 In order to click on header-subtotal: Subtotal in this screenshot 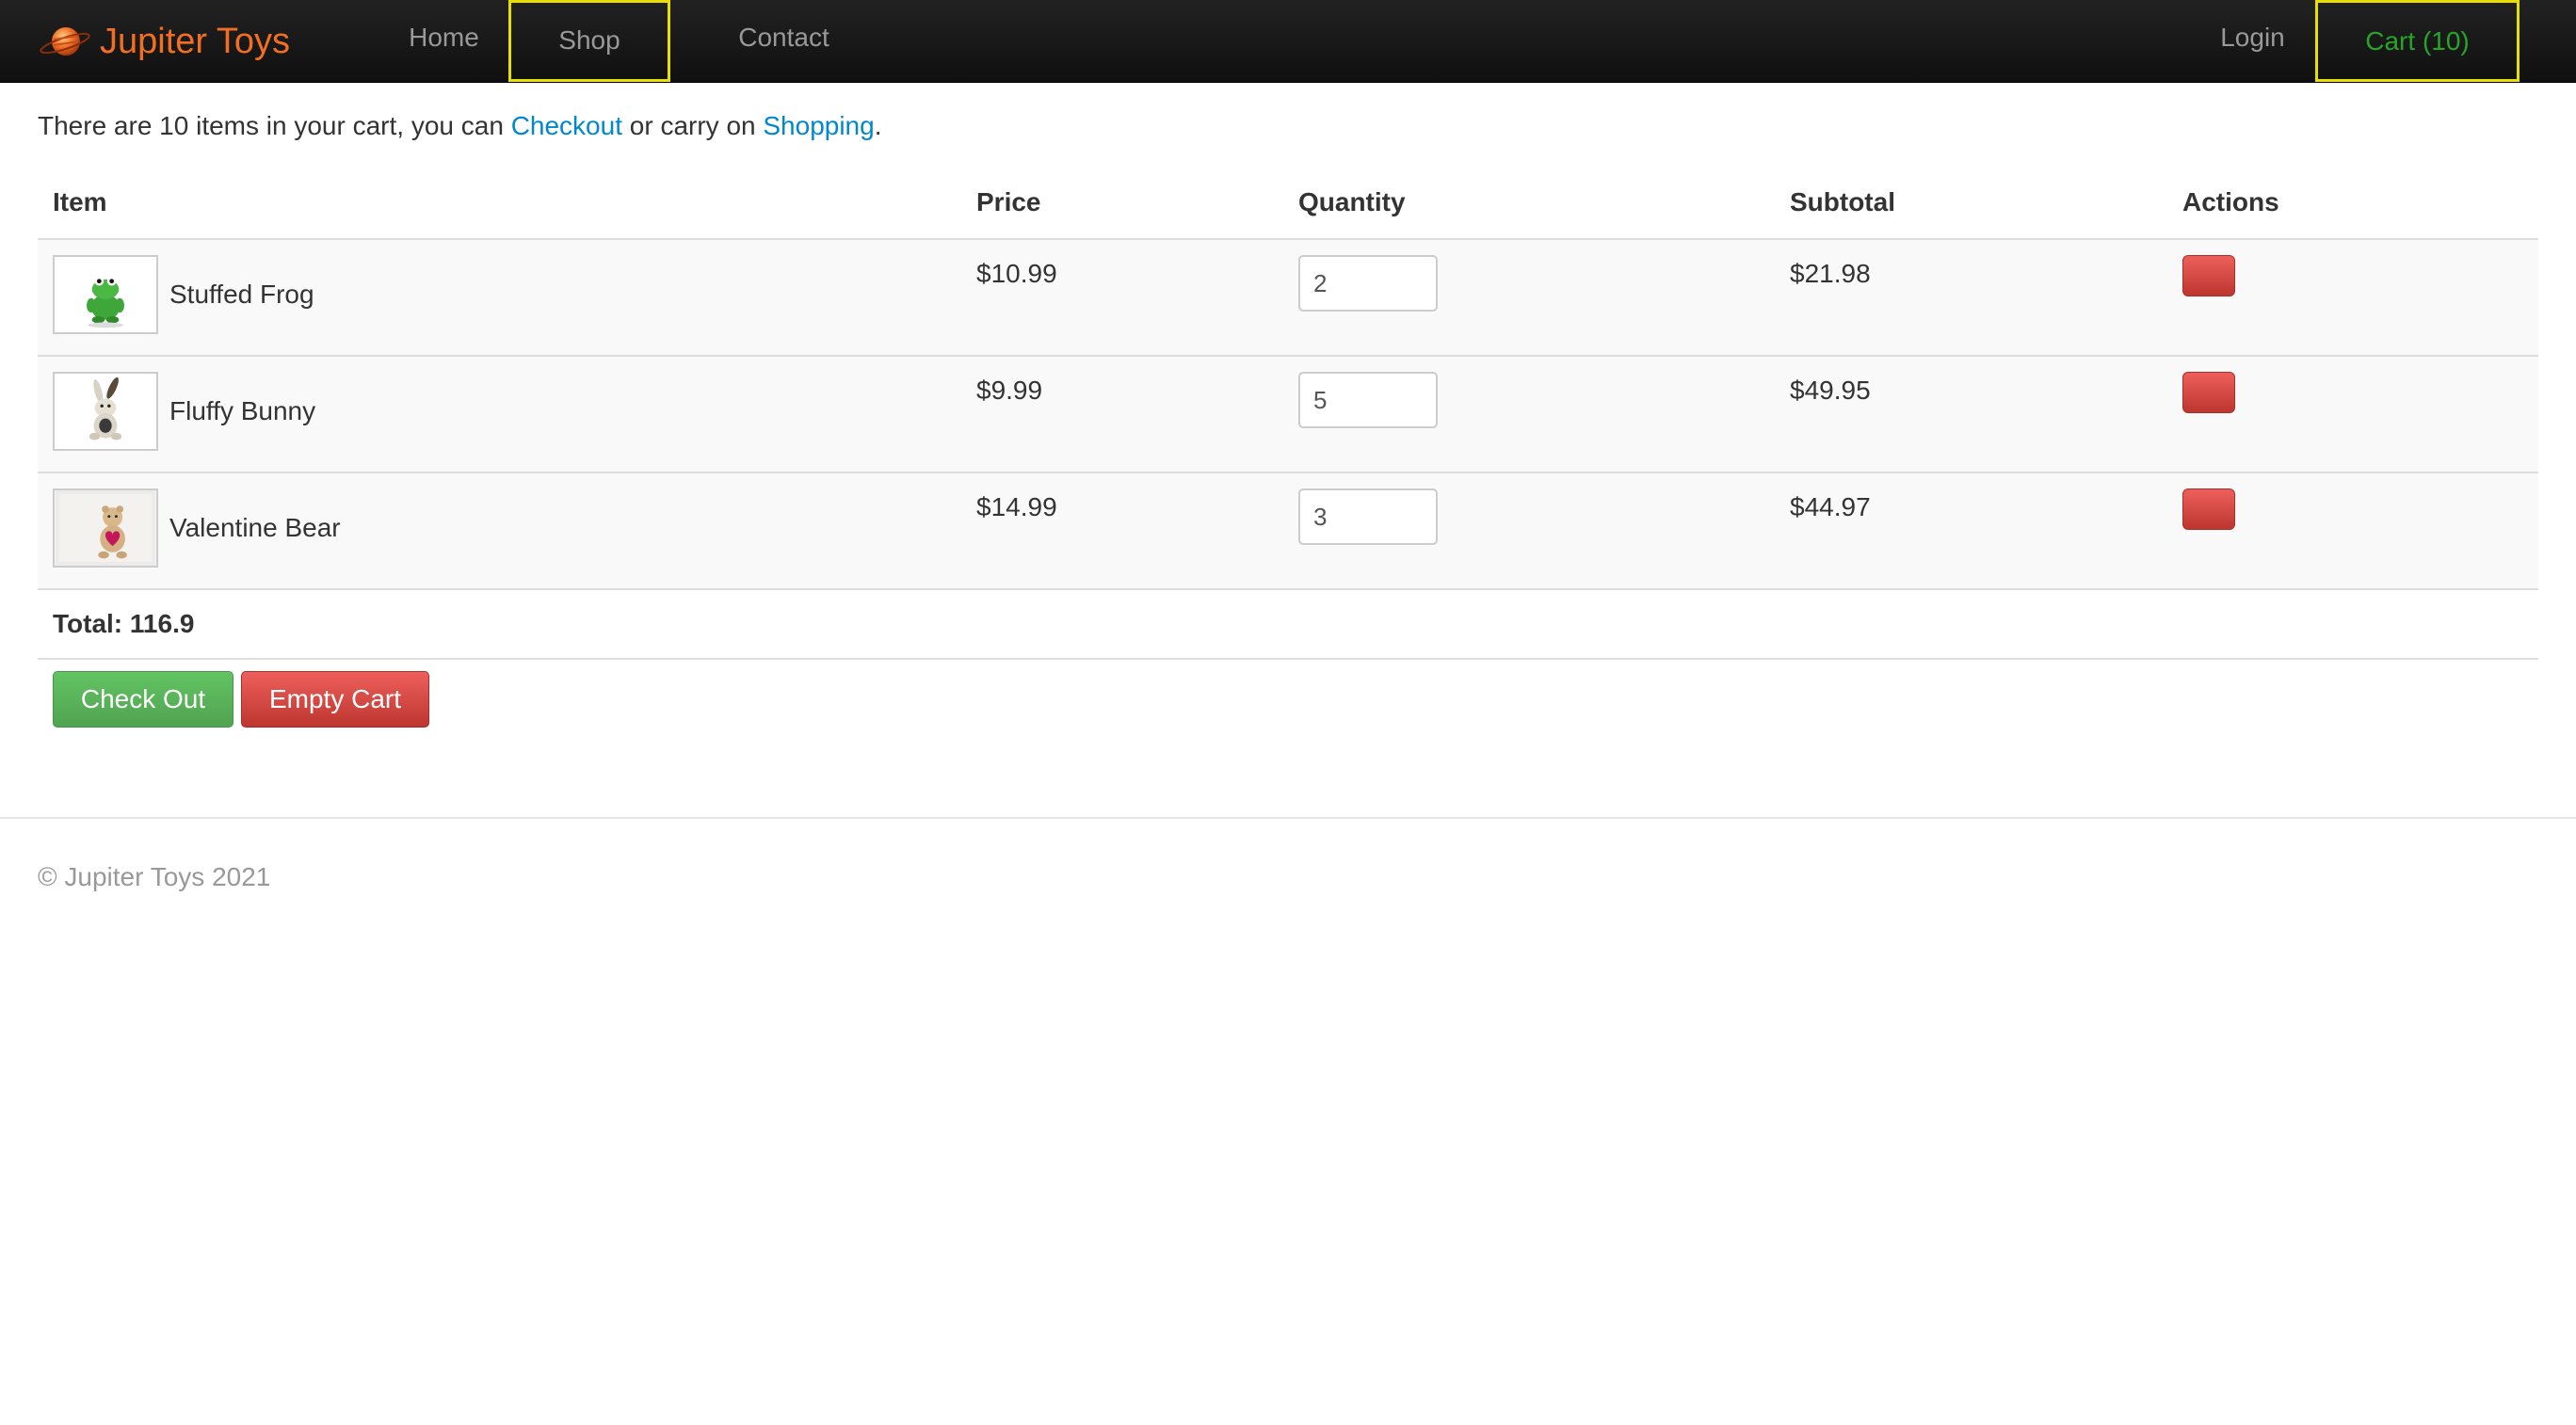, I will do `click(1842, 201)`.